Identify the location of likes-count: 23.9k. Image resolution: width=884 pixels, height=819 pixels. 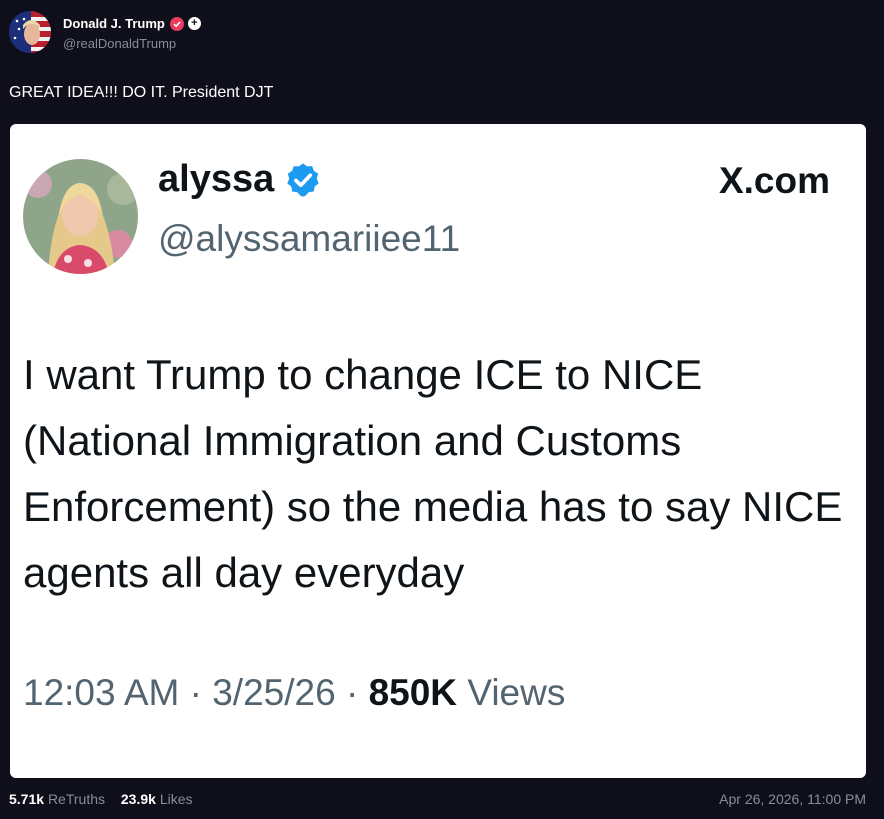
(138, 799).